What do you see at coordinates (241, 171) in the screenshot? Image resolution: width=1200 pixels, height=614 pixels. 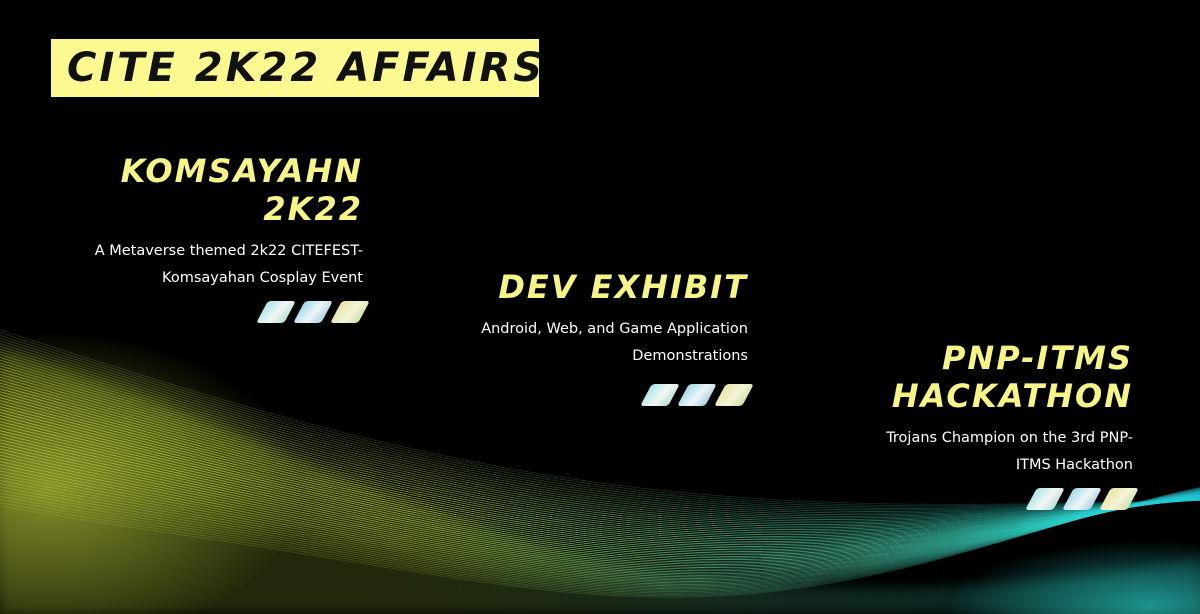 I see `heading-line: KOMSAYAHN` at bounding box center [241, 171].